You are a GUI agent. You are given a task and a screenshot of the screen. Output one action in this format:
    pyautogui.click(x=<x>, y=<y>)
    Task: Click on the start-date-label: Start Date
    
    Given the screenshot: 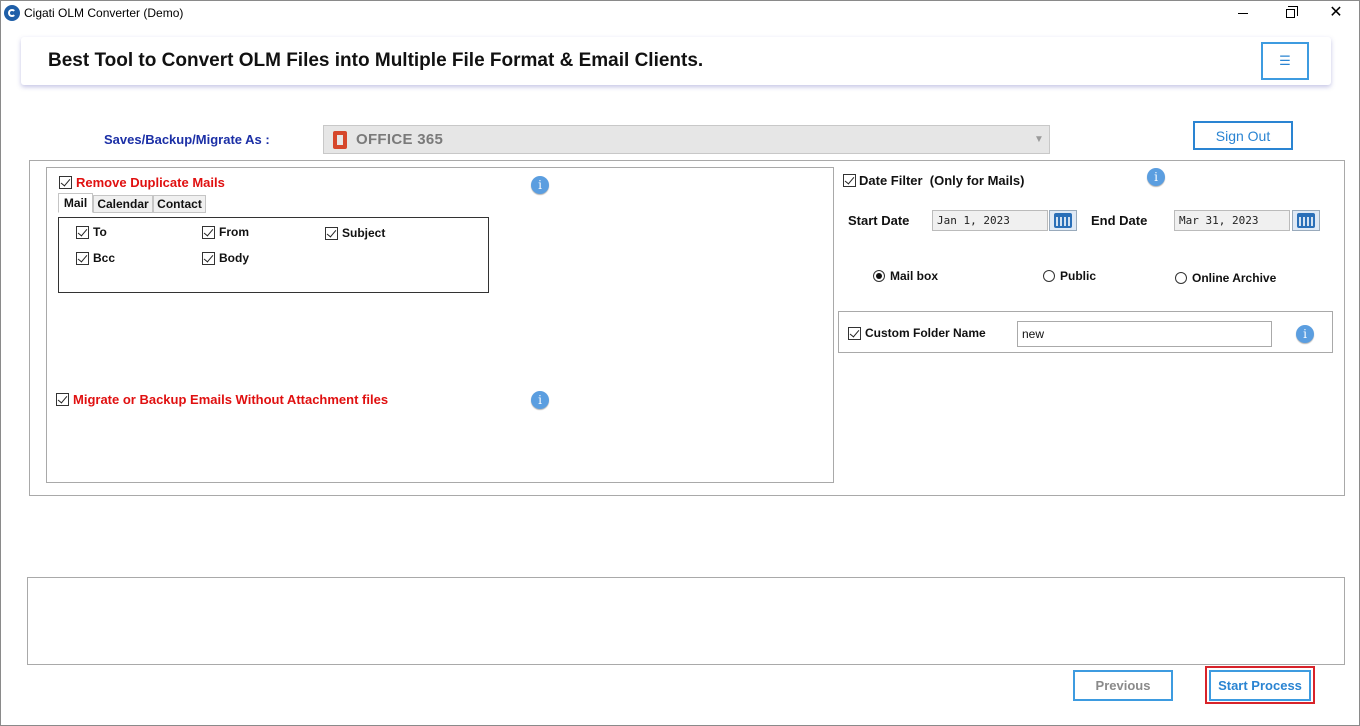 What is the action you would take?
    pyautogui.click(x=879, y=220)
    